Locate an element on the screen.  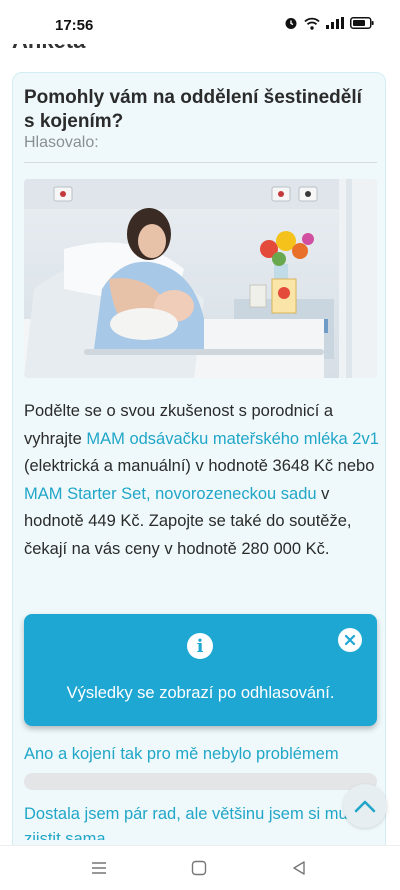
info-text: Výsledky se zobrazí po odhlasování. is located at coordinates (200, 693).